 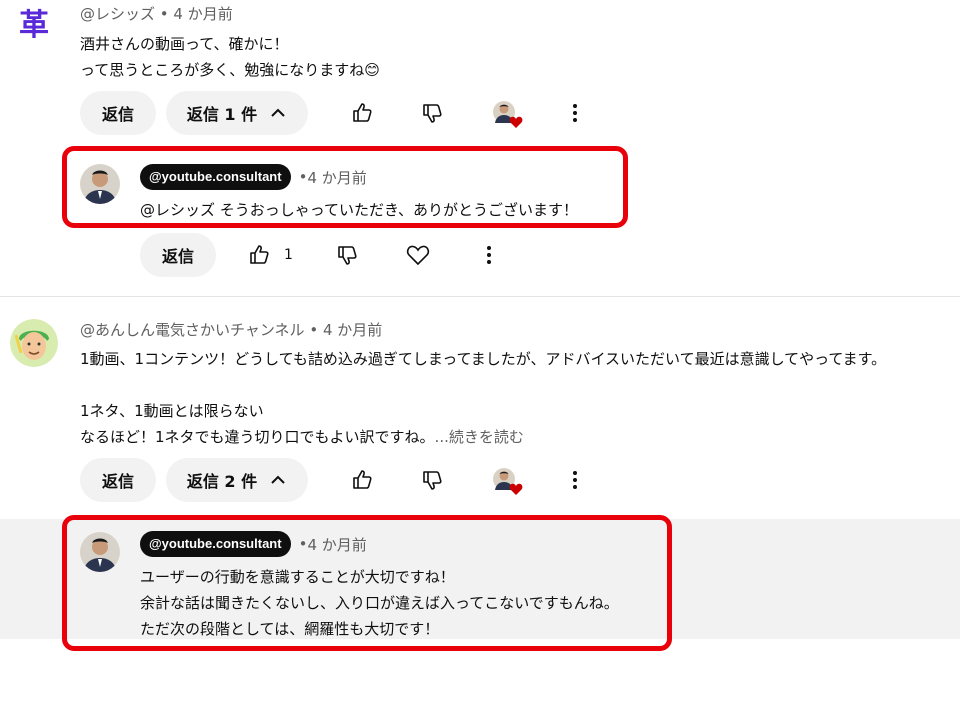 I want to click on replies-toggle-button: 返信 2 件, so click(x=237, y=480).